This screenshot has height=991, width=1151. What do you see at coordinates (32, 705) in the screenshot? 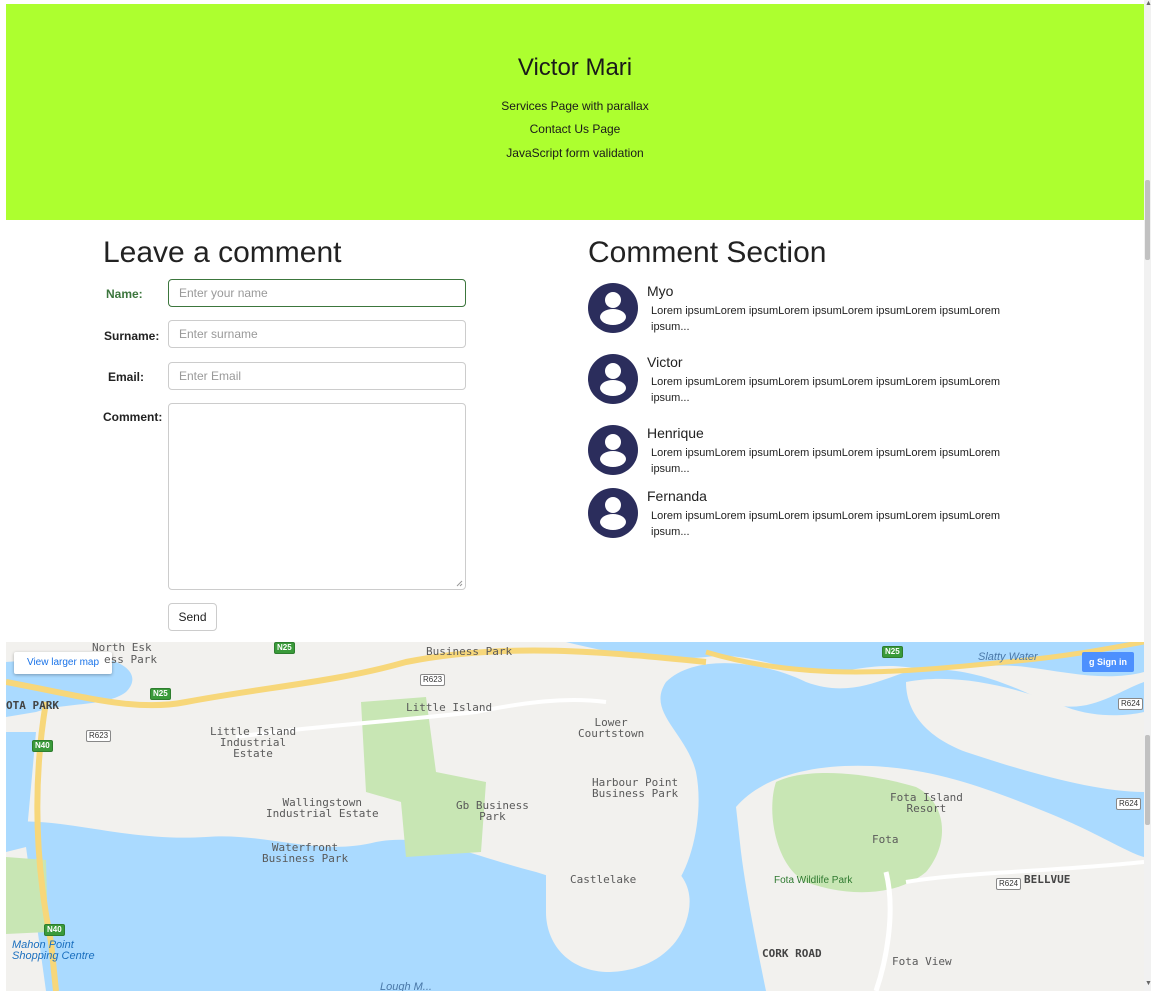
I see `map-label-ota-park: OTA PARK` at bounding box center [32, 705].